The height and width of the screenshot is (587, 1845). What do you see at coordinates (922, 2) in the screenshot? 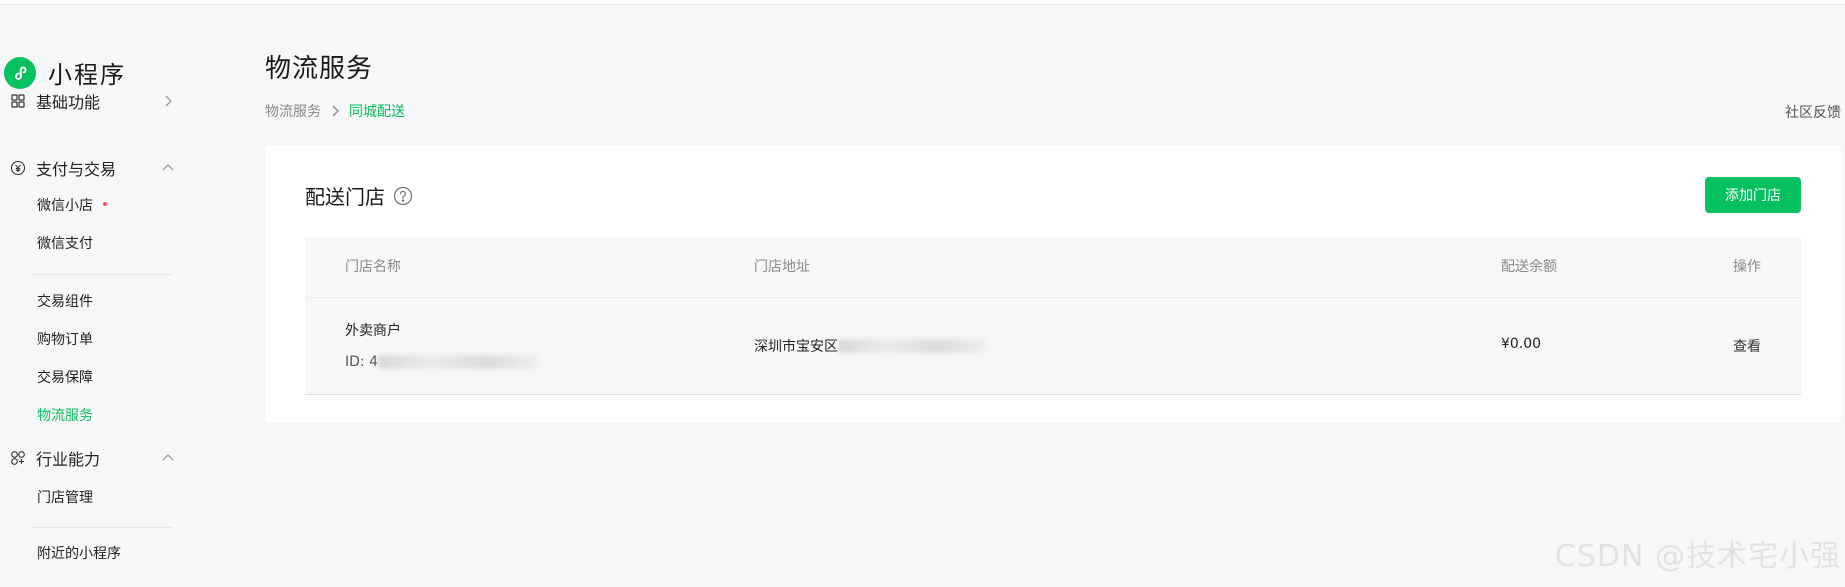
I see `top-border` at bounding box center [922, 2].